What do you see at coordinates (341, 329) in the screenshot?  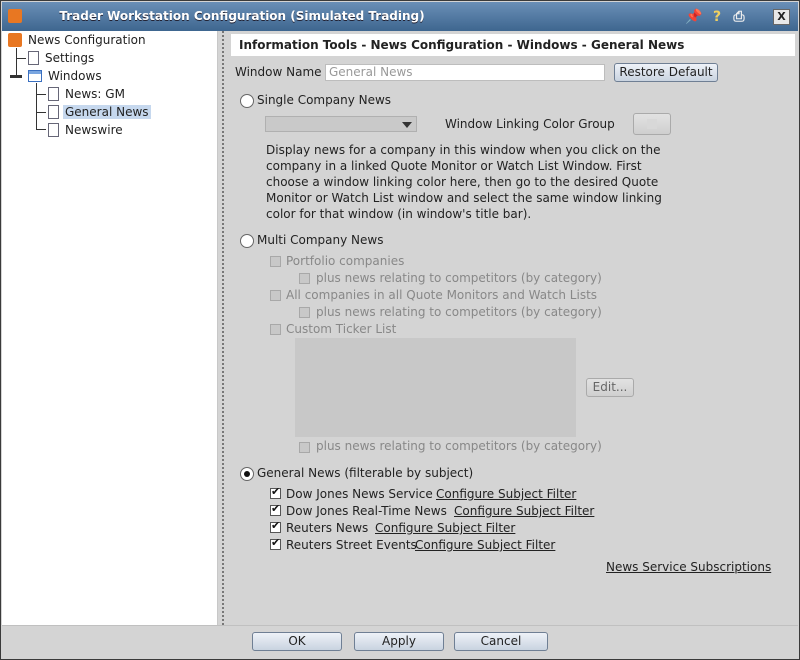 I see `custom-ticker-label: Custom Ticker List` at bounding box center [341, 329].